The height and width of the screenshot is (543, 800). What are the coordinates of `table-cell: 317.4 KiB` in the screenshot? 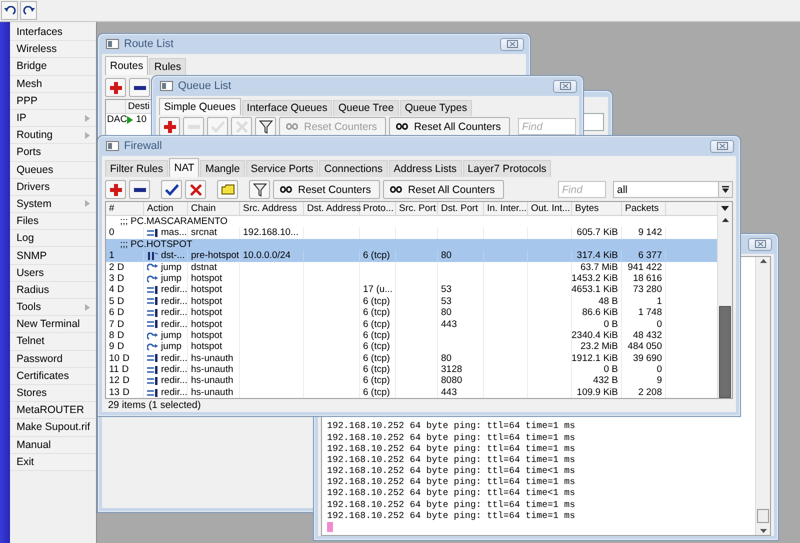 It's located at (597, 256).